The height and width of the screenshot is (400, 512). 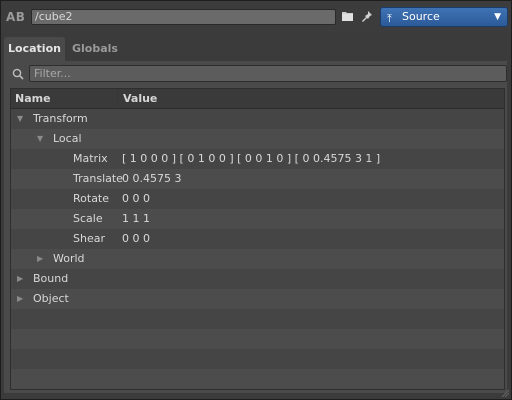 What do you see at coordinates (16, 17) in the screenshot?
I see `app-label: AB` at bounding box center [16, 17].